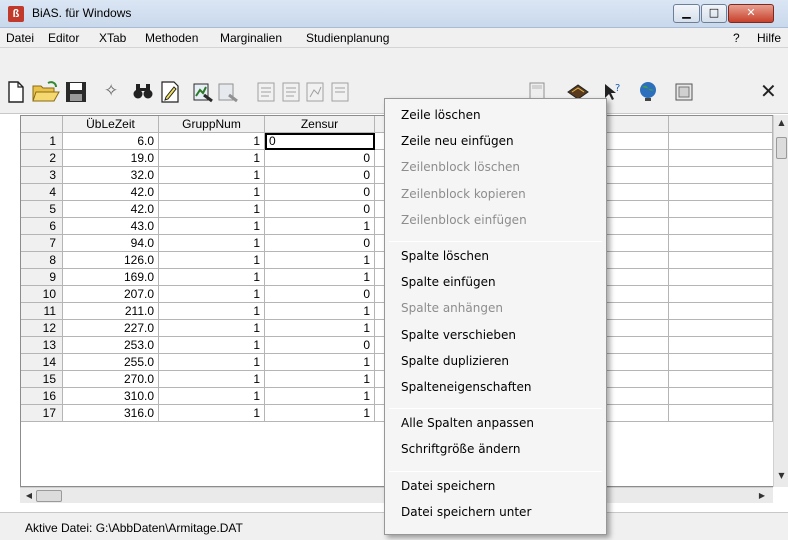  Describe the element at coordinates (291, 92) in the screenshot. I see `document-2-icon` at that location.